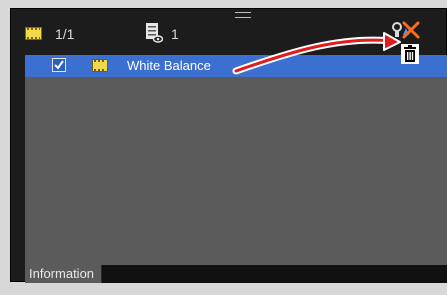 The image size is (447, 295). Describe the element at coordinates (392, 41) in the screenshot. I see `arrow-head-icon` at that location.